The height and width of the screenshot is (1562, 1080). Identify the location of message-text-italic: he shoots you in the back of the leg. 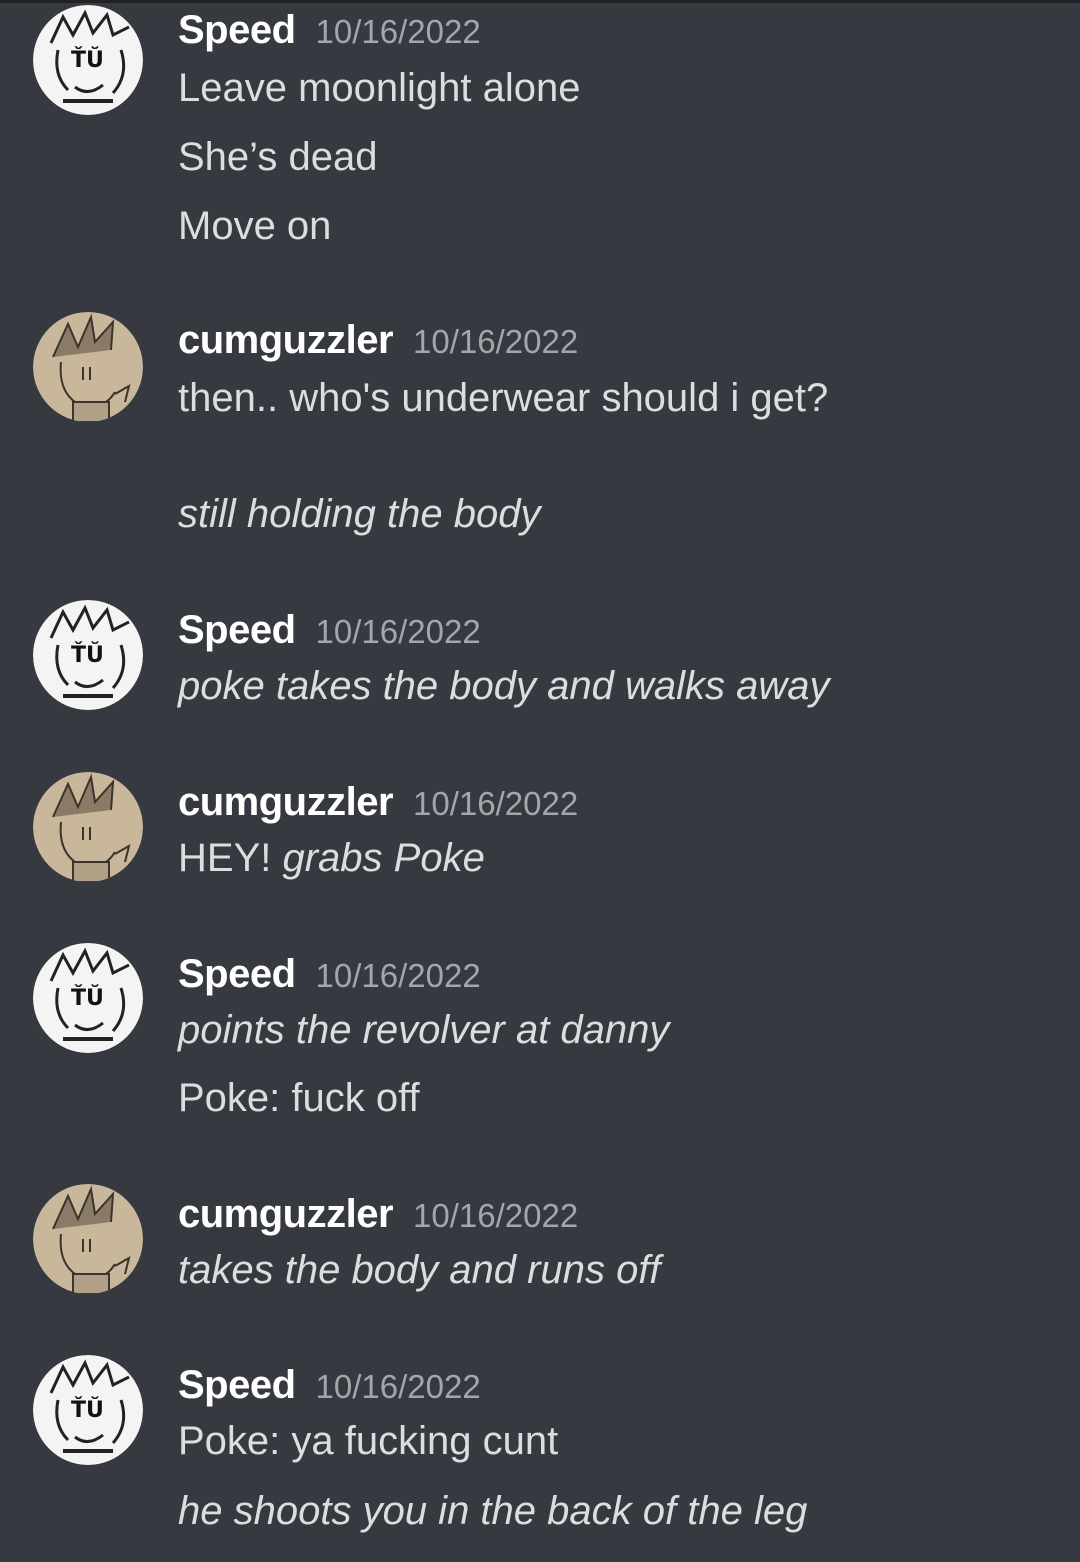
(493, 1511).